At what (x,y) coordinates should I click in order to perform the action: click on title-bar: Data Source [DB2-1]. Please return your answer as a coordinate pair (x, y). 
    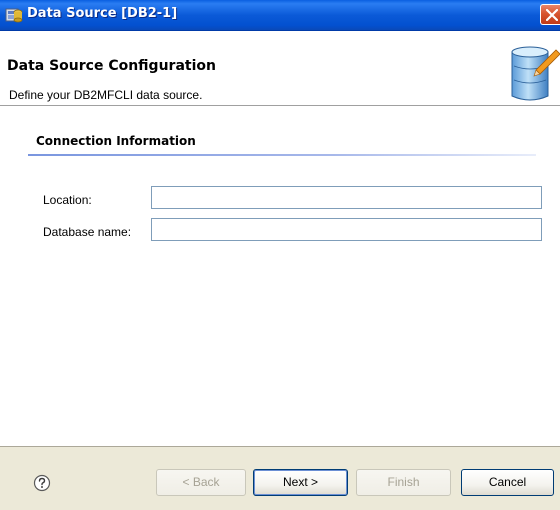
    Looking at the image, I should click on (280, 15).